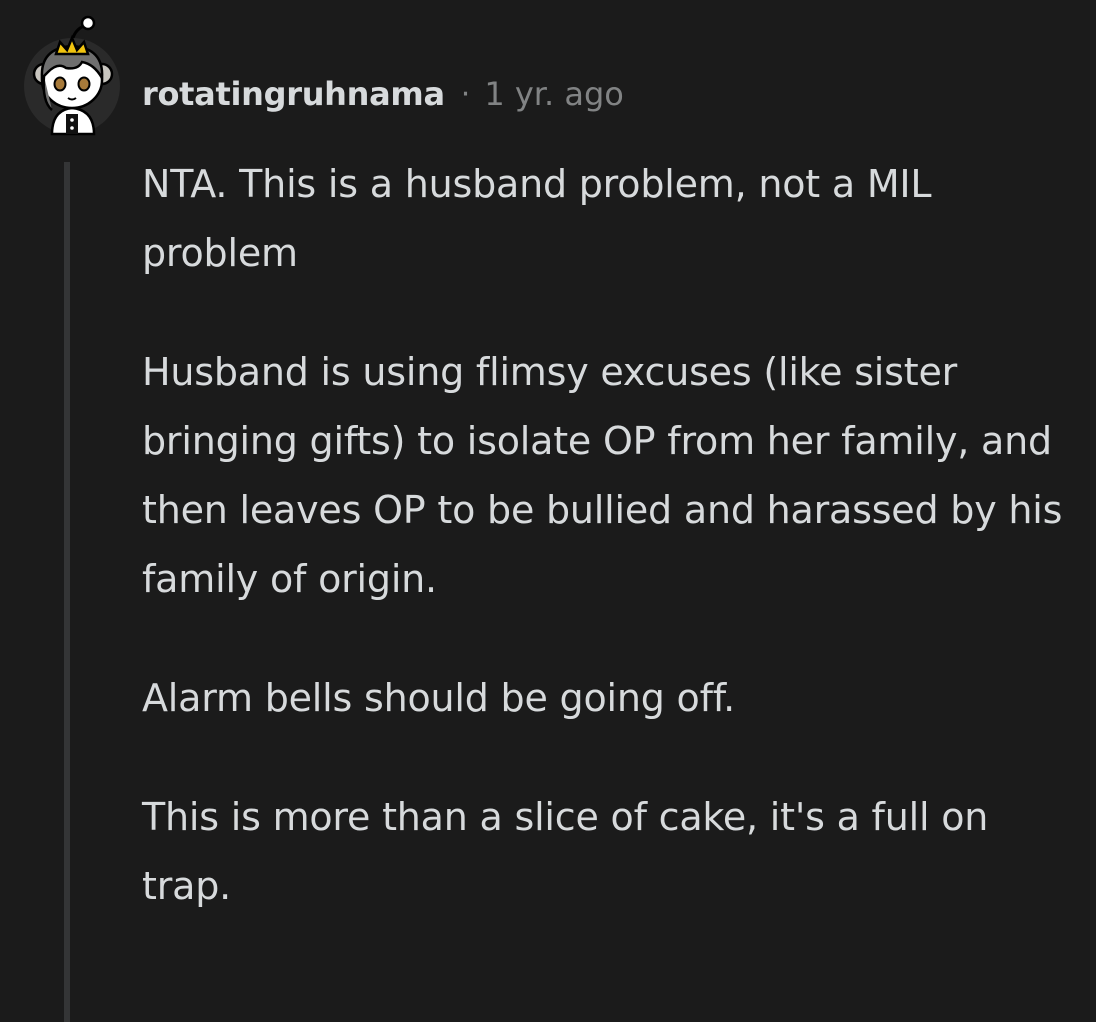  Describe the element at coordinates (554, 94) in the screenshot. I see `timestamp: 1 yr. ago` at that location.